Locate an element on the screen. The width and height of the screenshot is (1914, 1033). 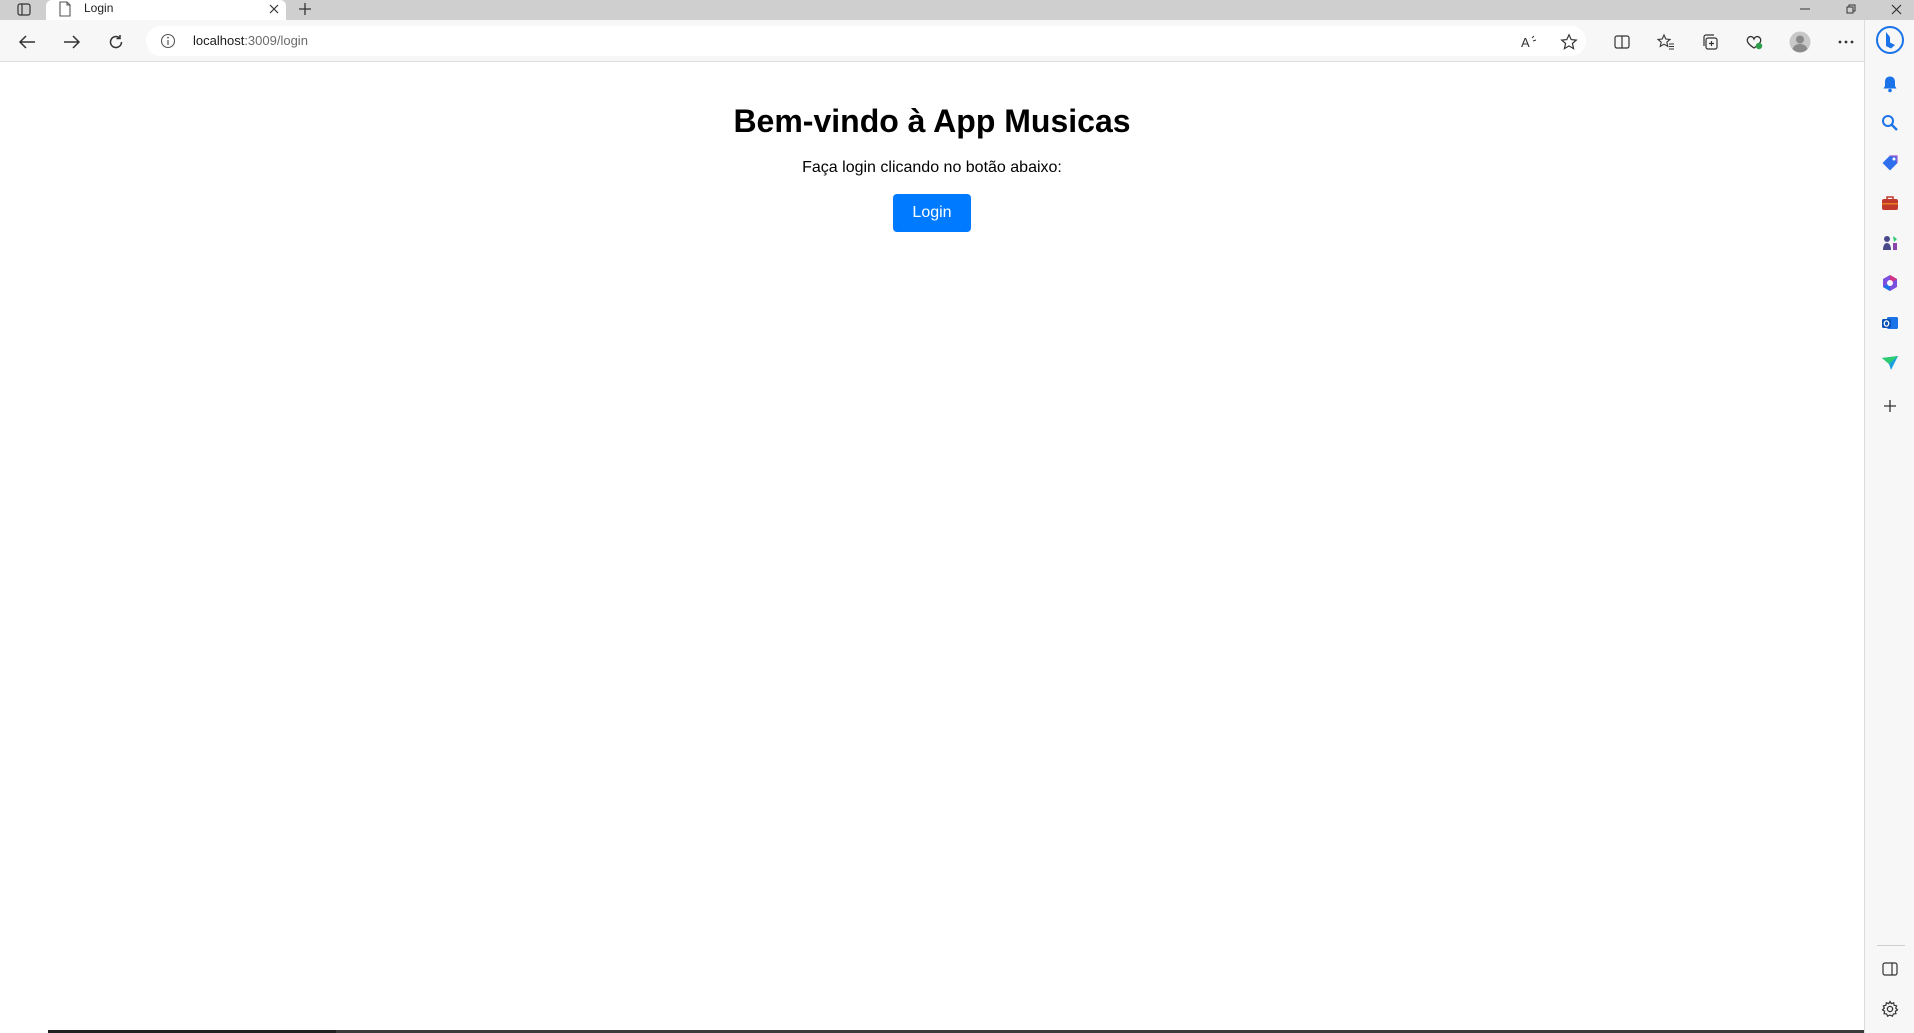
info-icon is located at coordinates (168, 41).